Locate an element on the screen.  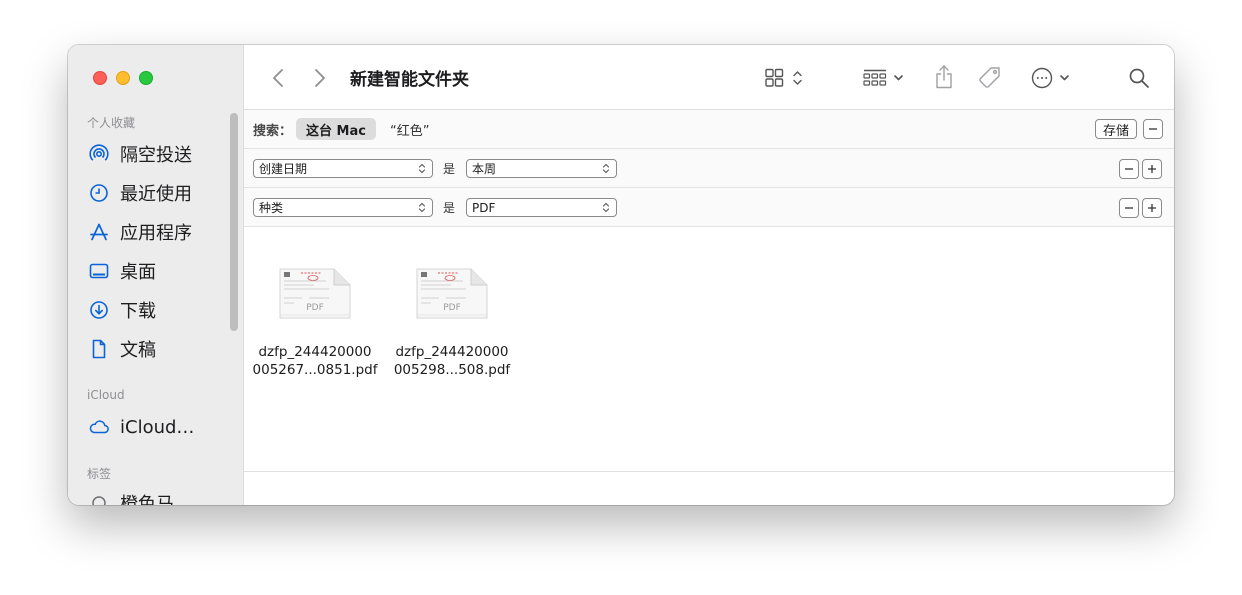
file-name: dzfp_244420000 005267...0851.pdf is located at coordinates (315, 361).